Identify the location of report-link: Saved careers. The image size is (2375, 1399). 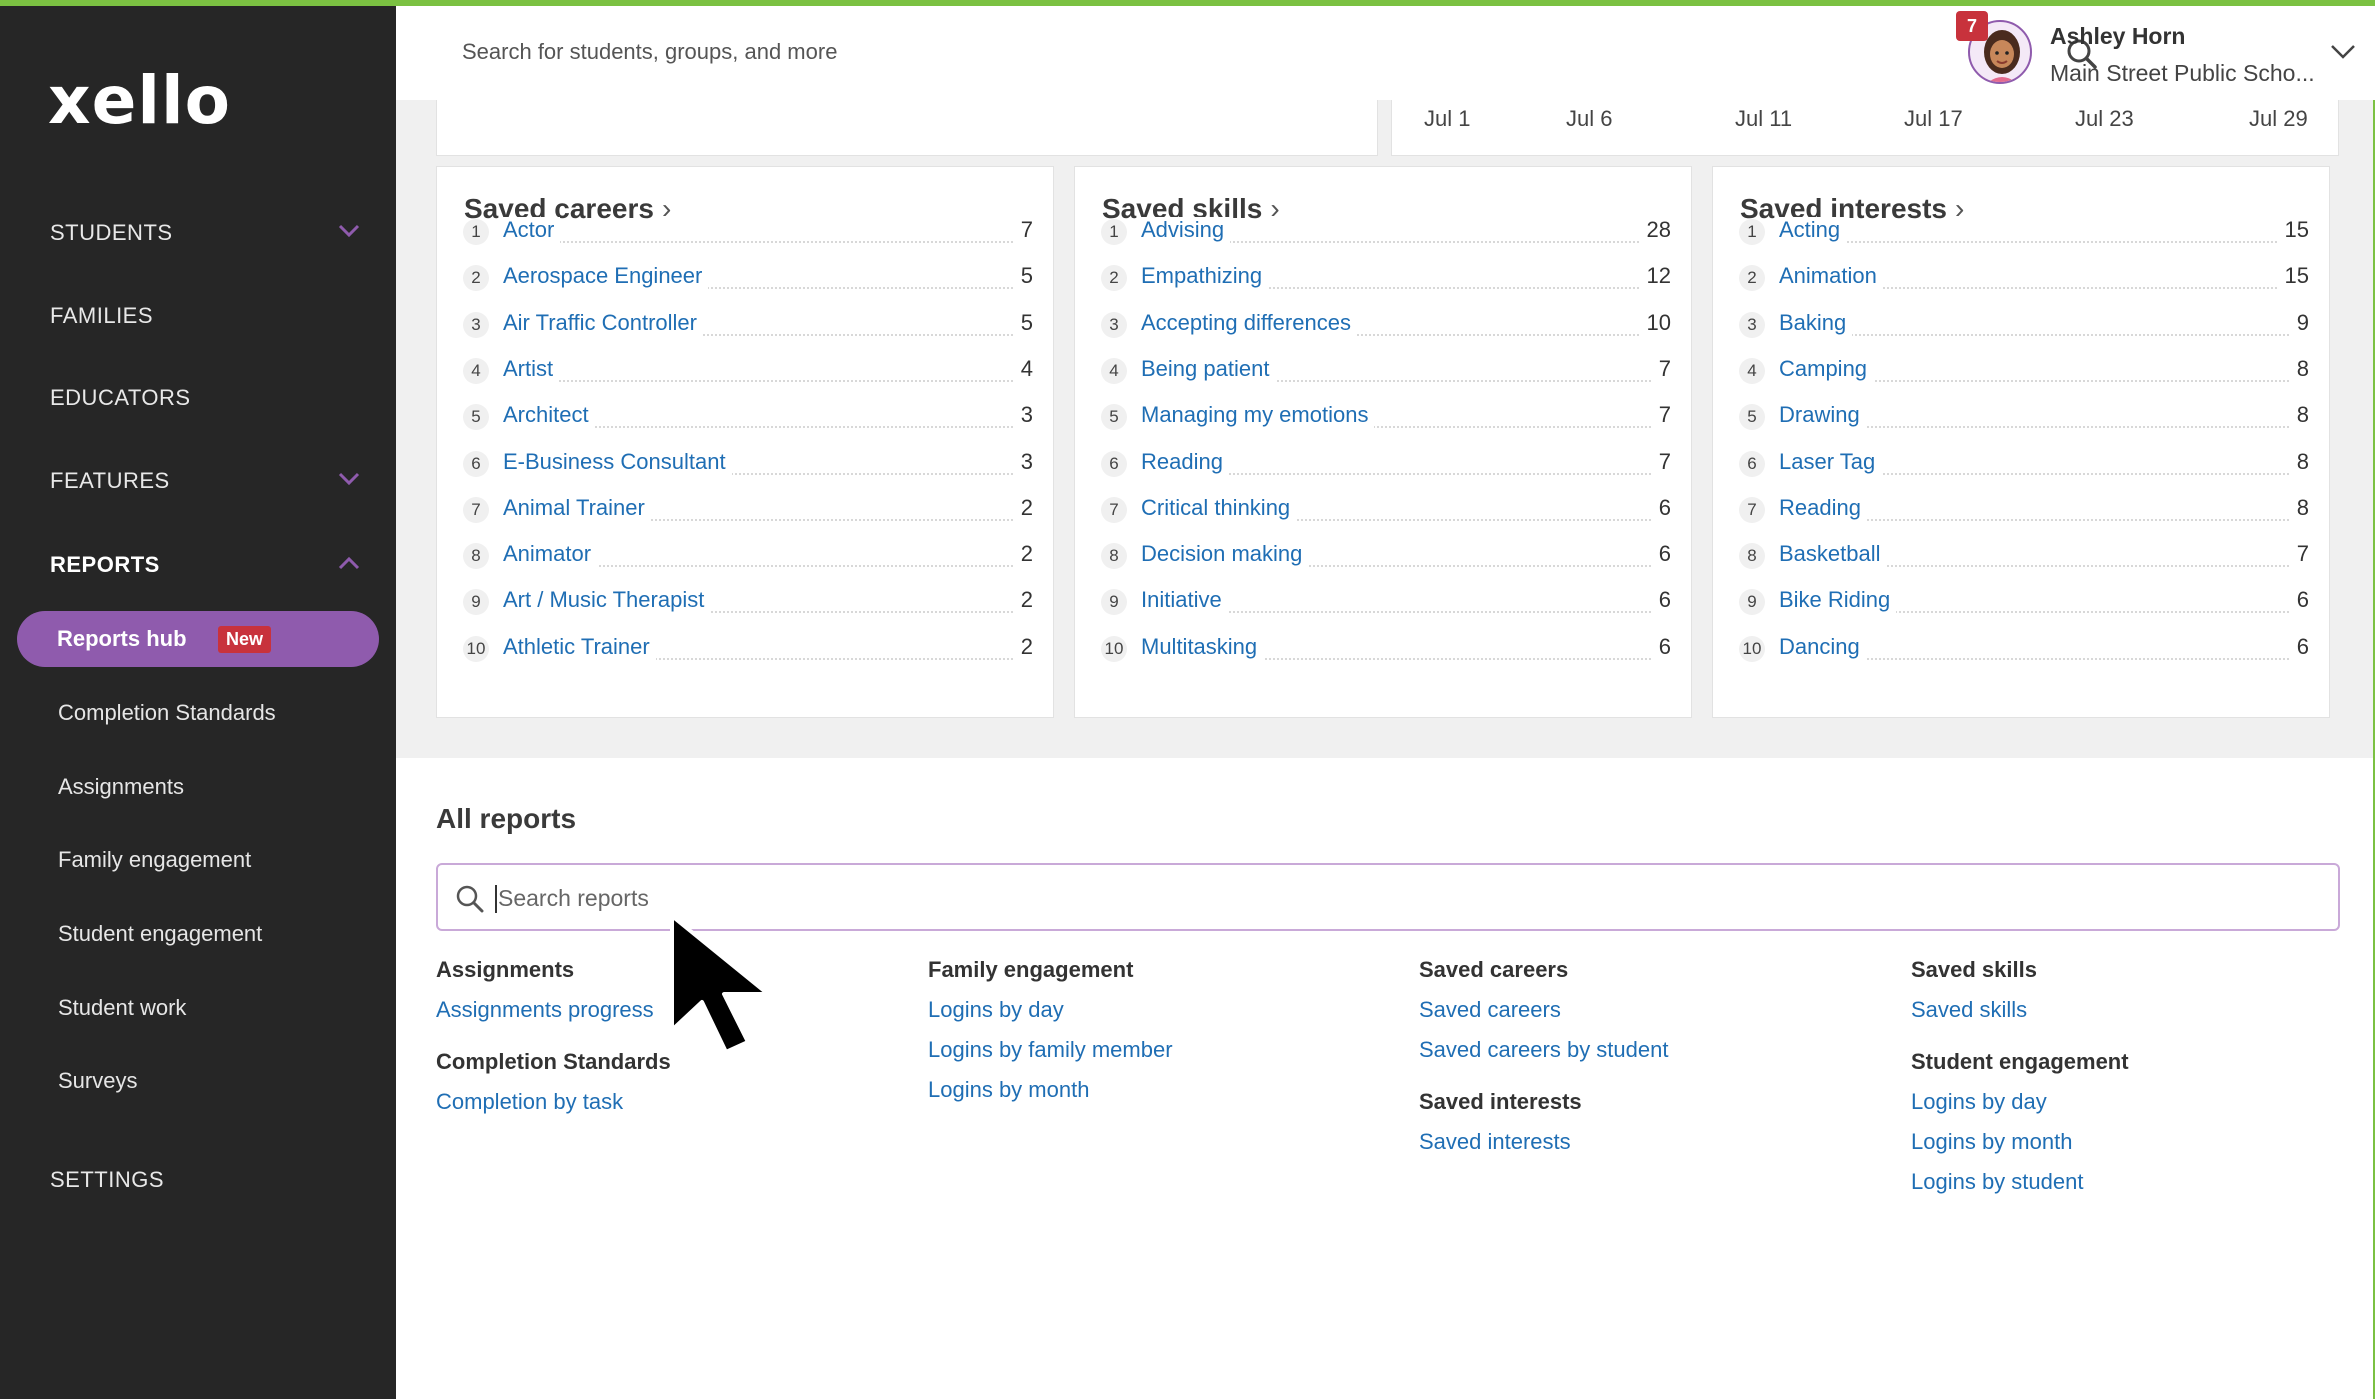
(1543, 1017).